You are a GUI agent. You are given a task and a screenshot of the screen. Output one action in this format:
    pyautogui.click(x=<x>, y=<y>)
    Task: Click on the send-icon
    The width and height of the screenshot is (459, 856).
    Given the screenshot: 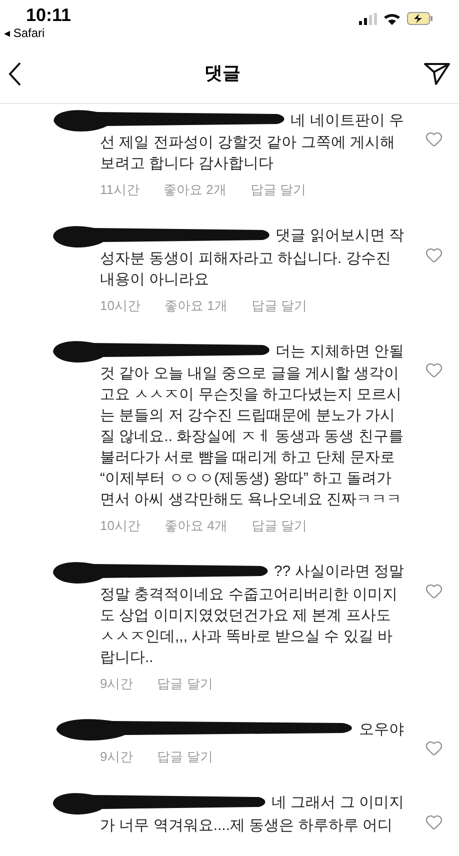 What is the action you would take?
    pyautogui.click(x=437, y=74)
    